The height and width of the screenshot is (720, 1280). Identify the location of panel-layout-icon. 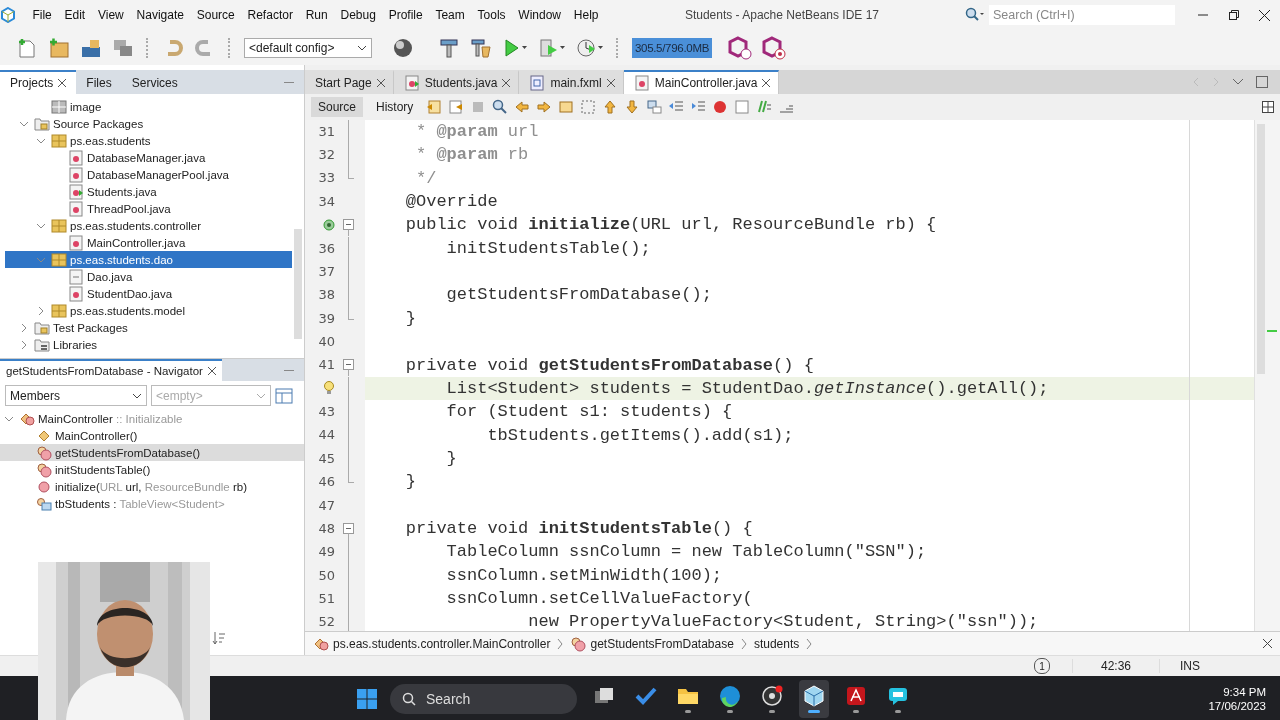
(284, 395).